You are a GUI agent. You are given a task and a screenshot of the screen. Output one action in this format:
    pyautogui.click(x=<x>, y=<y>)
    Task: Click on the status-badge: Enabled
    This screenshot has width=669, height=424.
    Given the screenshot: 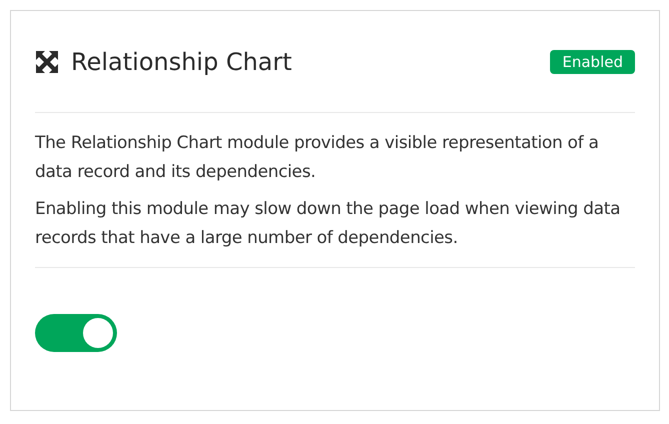 What is the action you would take?
    pyautogui.click(x=592, y=62)
    